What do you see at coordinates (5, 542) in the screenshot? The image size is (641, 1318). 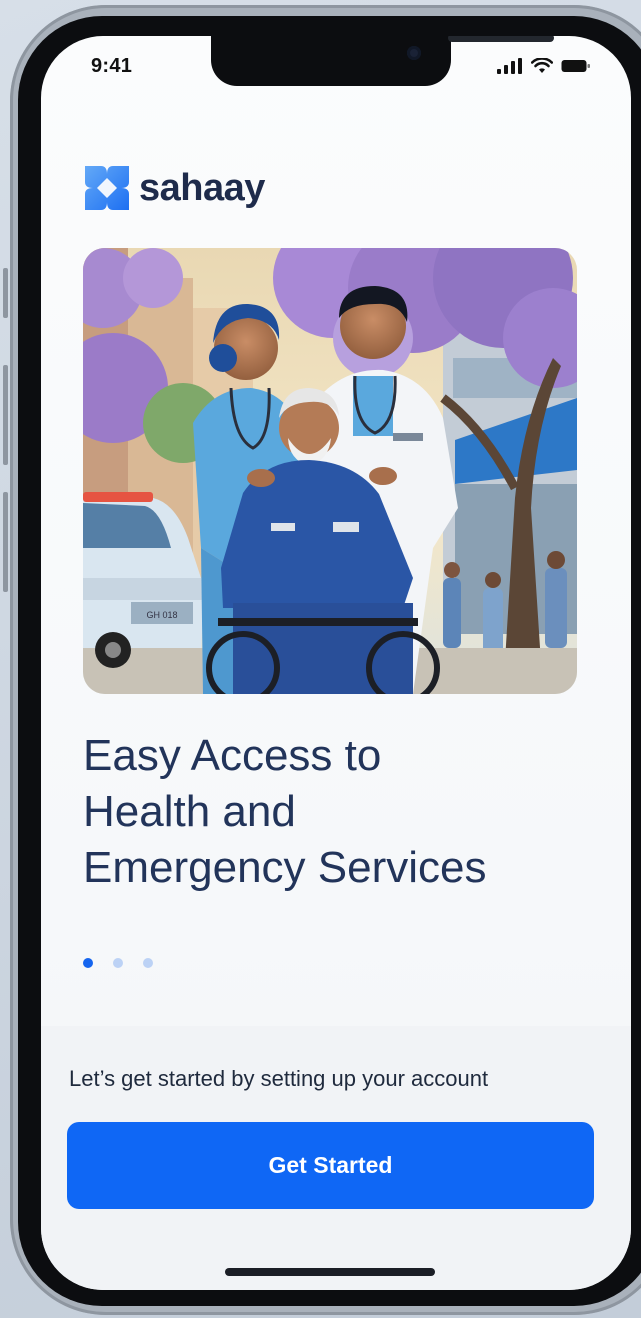 I see `phone-volume-down-button` at bounding box center [5, 542].